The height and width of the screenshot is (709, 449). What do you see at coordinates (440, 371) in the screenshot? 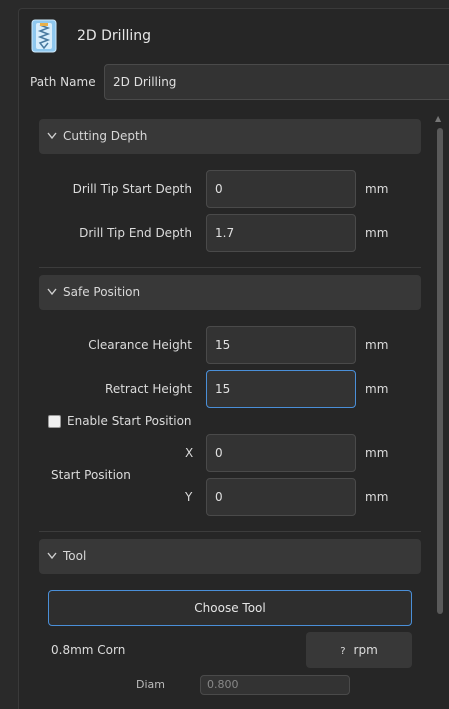
I see `scrollbar-thumb` at bounding box center [440, 371].